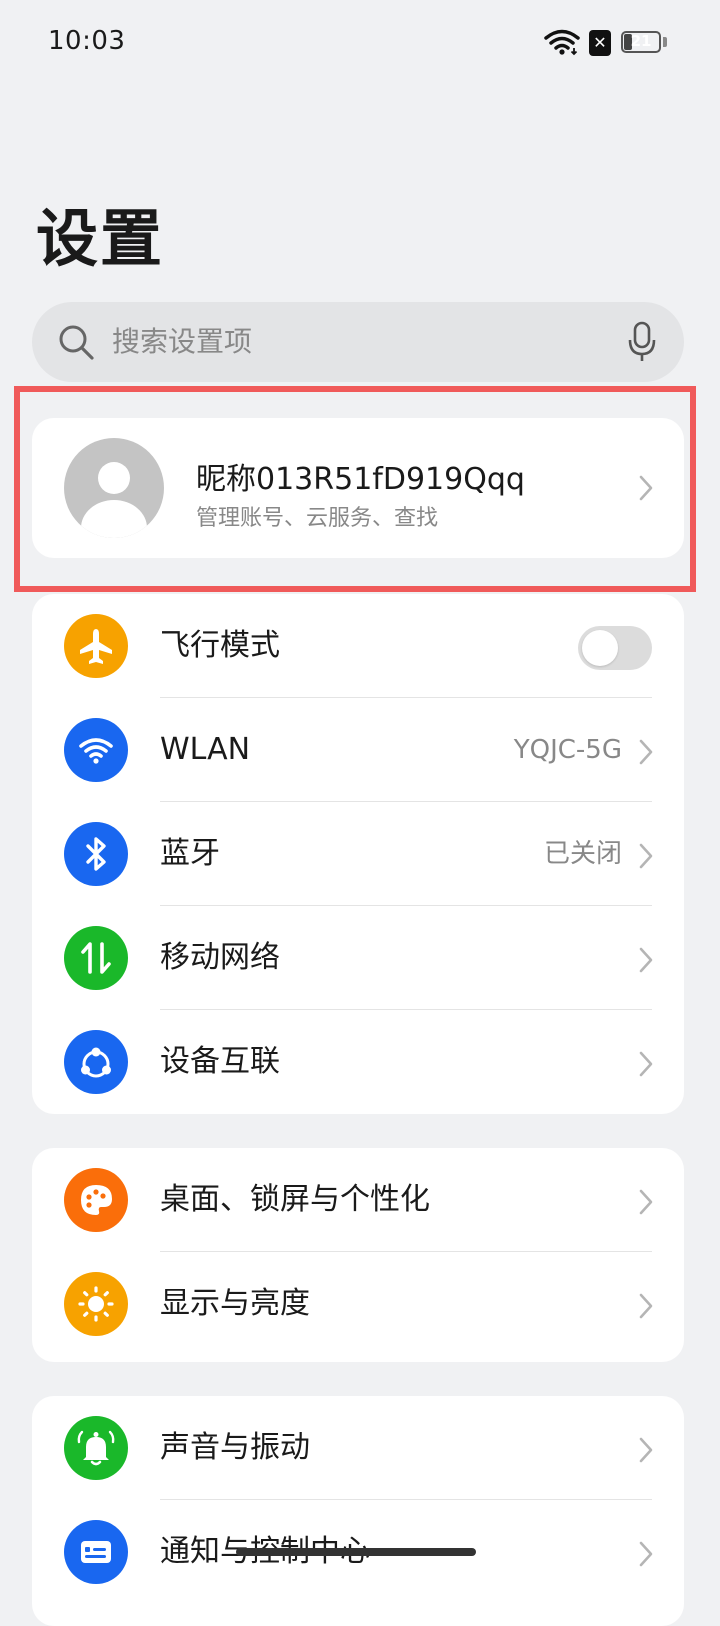  Describe the element at coordinates (235, 1447) in the screenshot. I see `item-label: 声音与振动` at that location.